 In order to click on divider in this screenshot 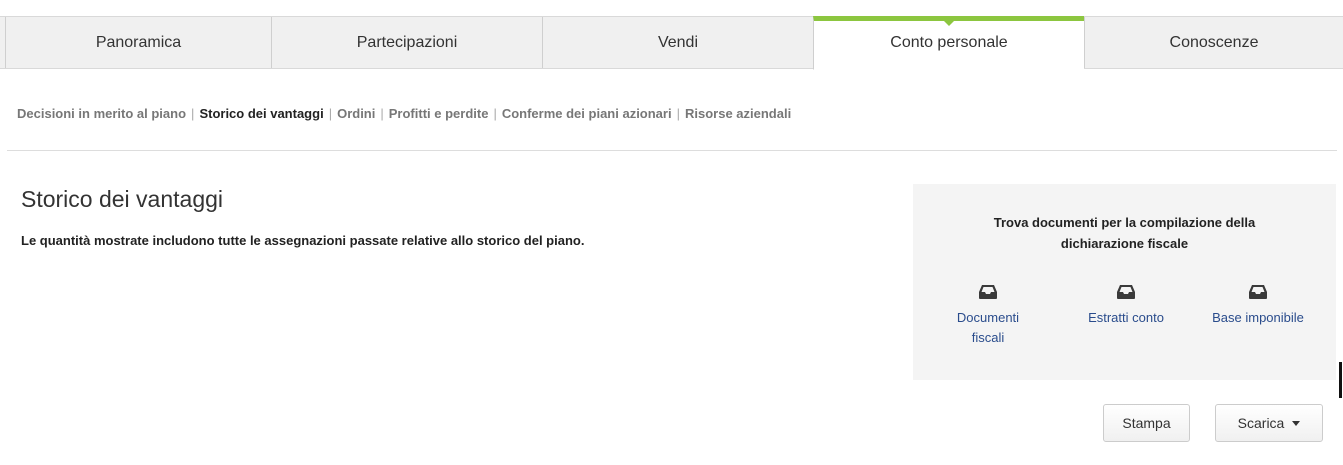, I will do `click(672, 150)`.